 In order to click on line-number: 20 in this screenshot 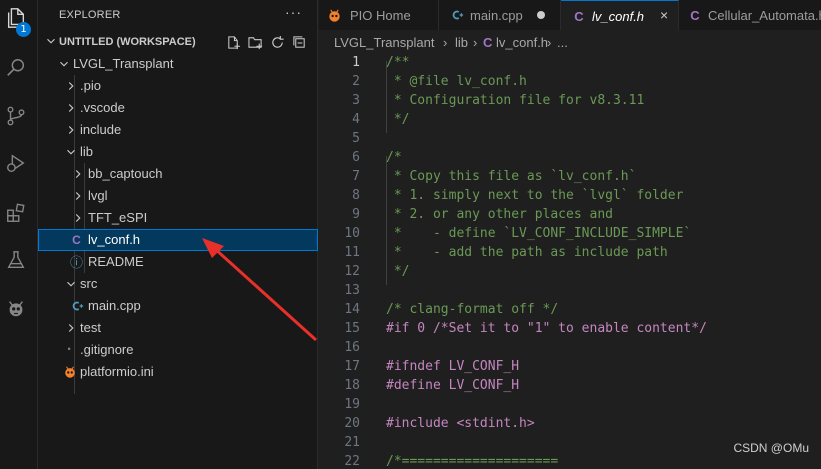, I will do `click(352, 423)`.